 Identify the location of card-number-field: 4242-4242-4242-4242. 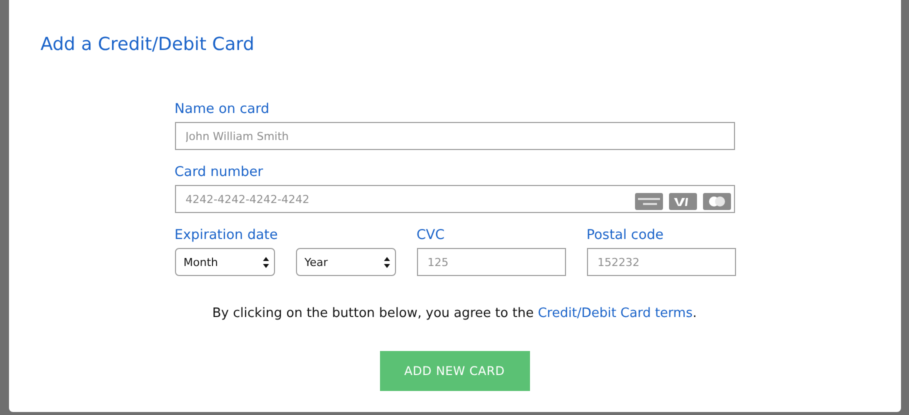
(454, 199).